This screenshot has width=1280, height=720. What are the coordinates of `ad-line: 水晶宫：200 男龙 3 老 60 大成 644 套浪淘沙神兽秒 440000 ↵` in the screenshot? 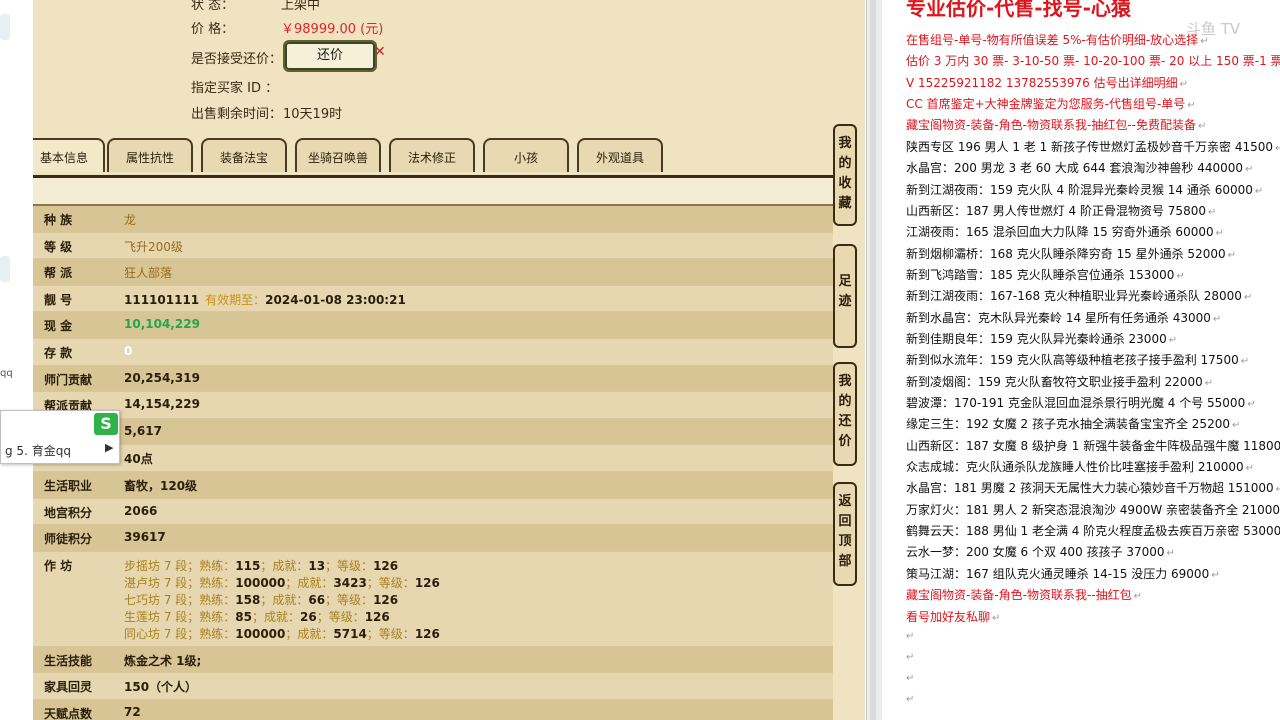 It's located at (1079, 167).